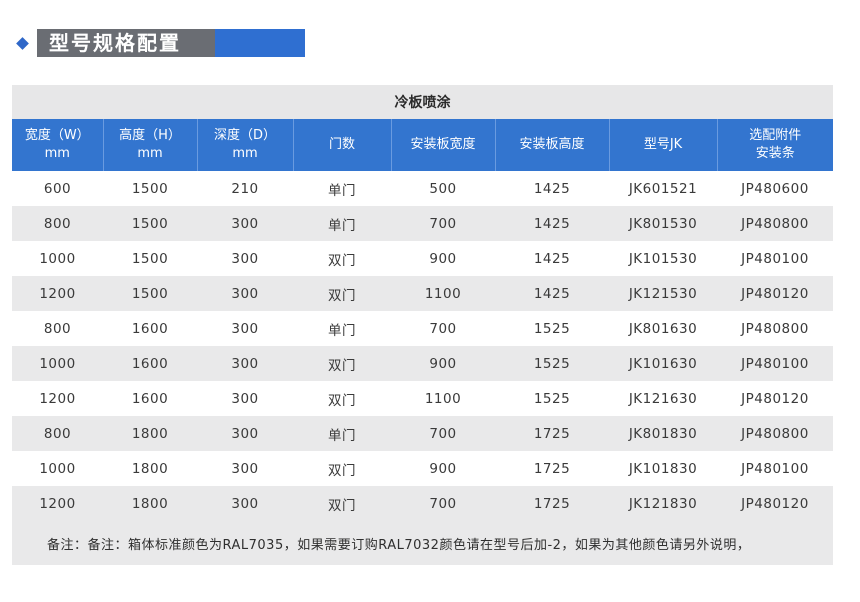  What do you see at coordinates (663, 503) in the screenshot?
I see `table-cell: JK121830` at bounding box center [663, 503].